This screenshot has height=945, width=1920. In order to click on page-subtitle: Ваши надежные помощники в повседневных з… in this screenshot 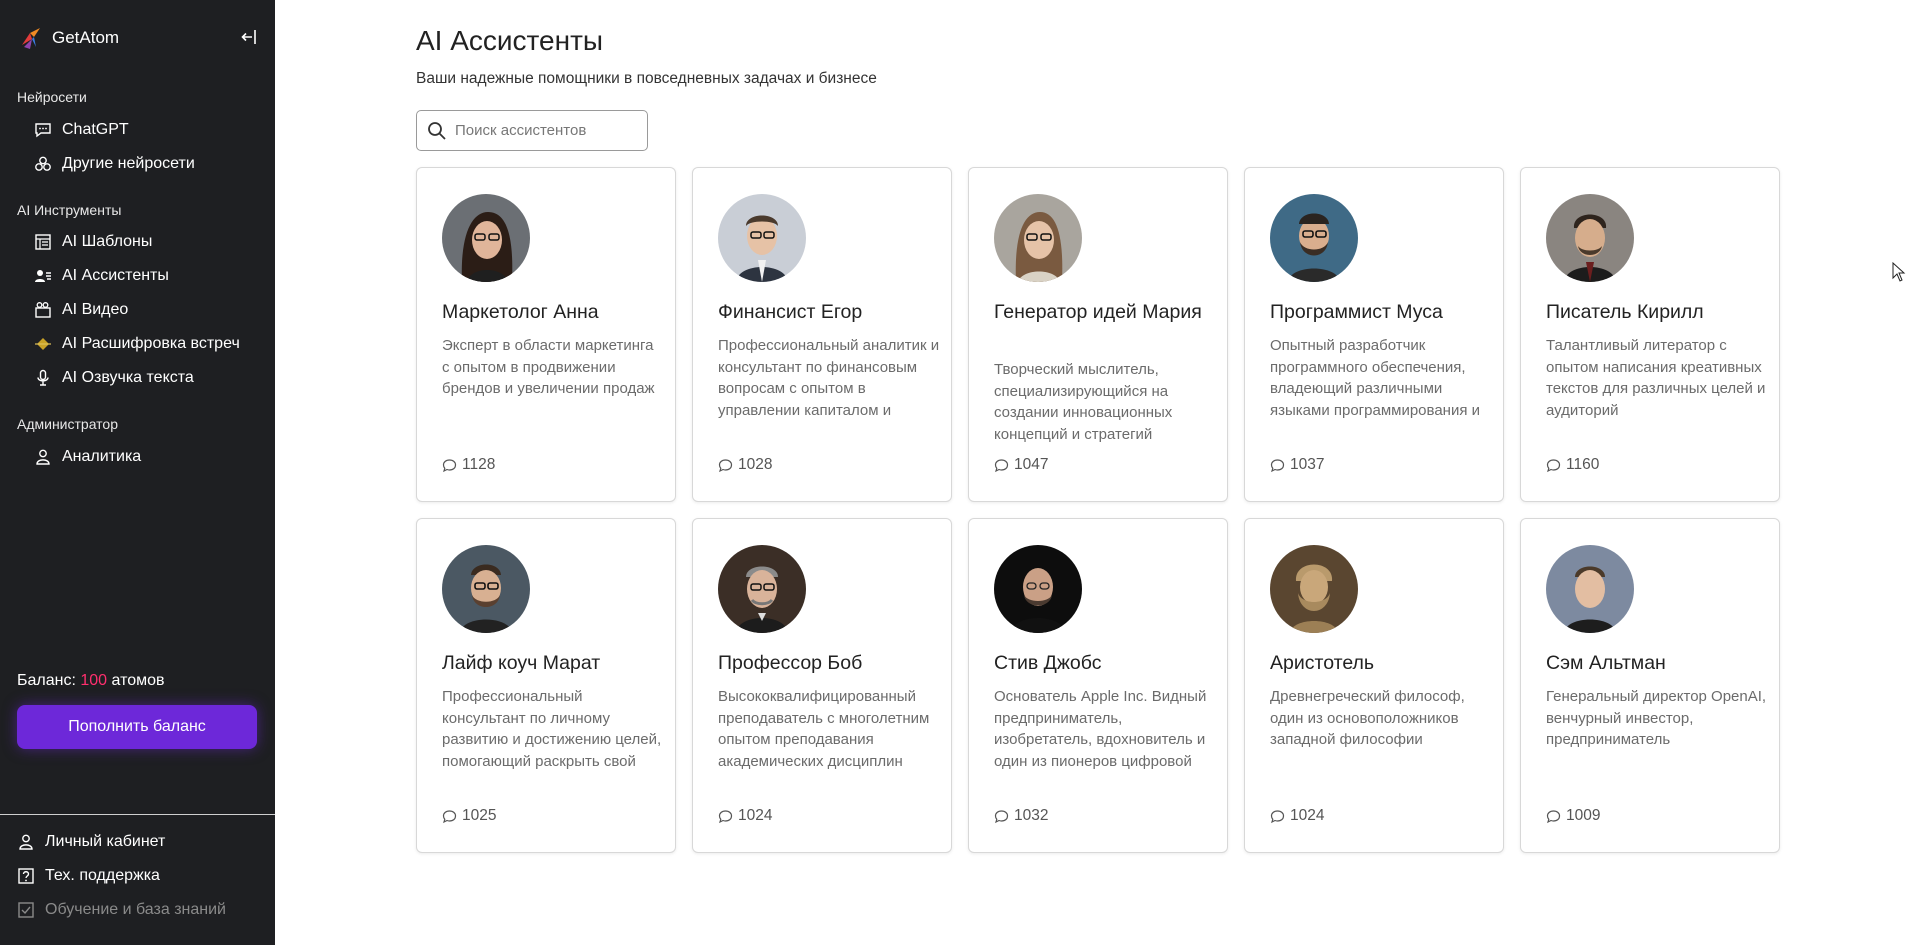, I will do `click(646, 78)`.